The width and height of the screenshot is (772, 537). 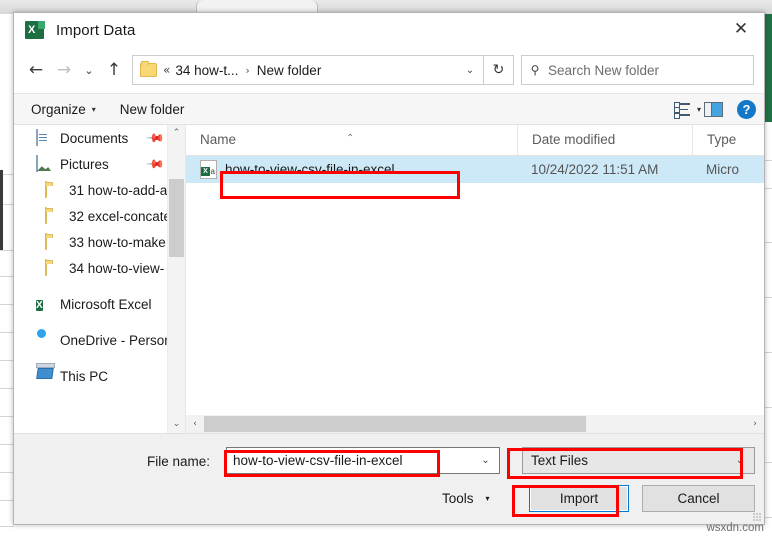 What do you see at coordinates (58, 109) in the screenshot?
I see `organize-label: Organize` at bounding box center [58, 109].